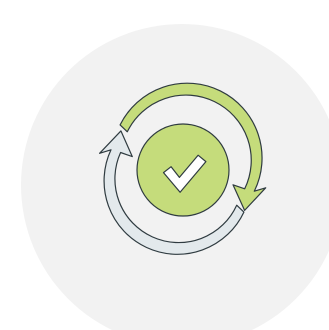 This screenshot has width=329, height=330. I want to click on check-badge, so click(183, 170).